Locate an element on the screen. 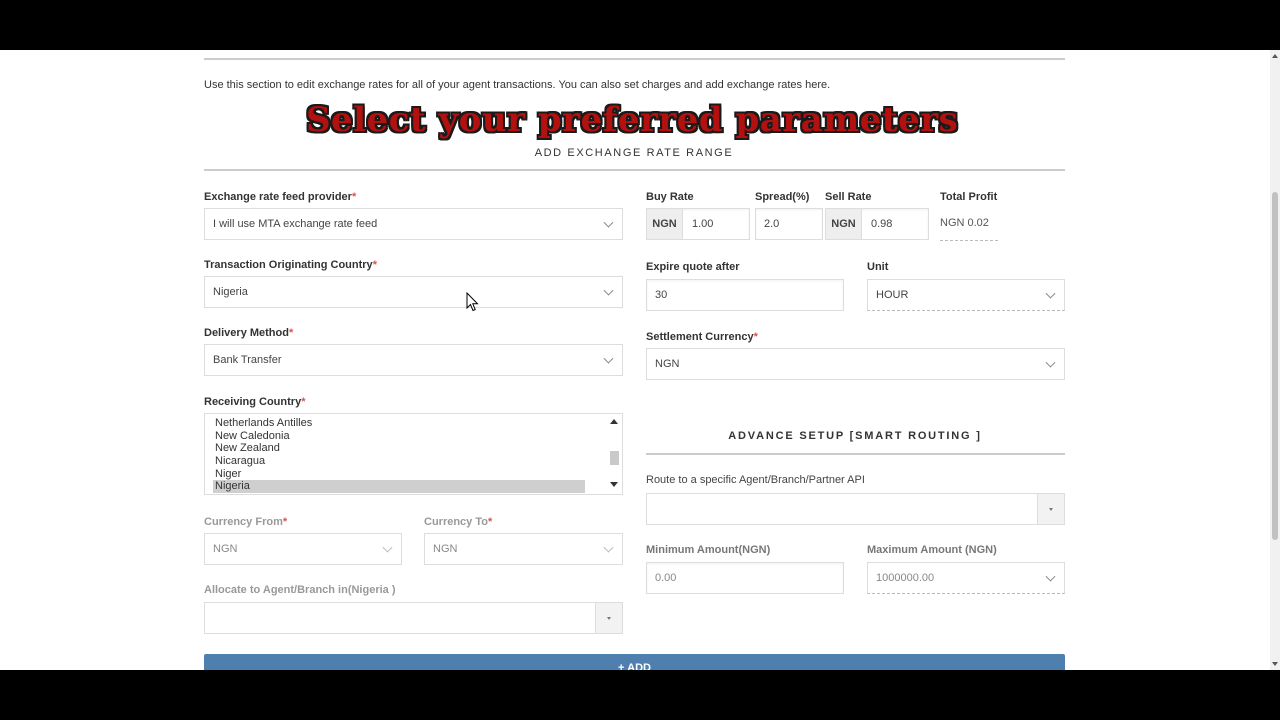 Image resolution: width=1280 pixels, height=720 pixels. originating-country-select: Nigeria is located at coordinates (413, 292).